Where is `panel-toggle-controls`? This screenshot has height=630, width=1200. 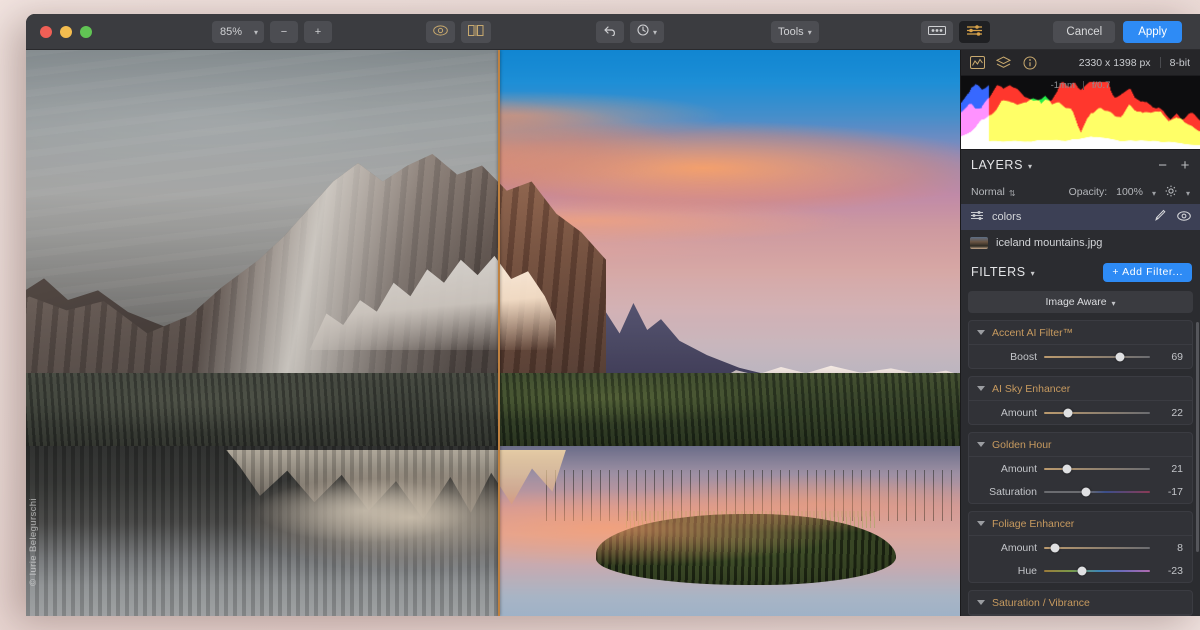
panel-toggle-controls is located at coordinates (955, 31).